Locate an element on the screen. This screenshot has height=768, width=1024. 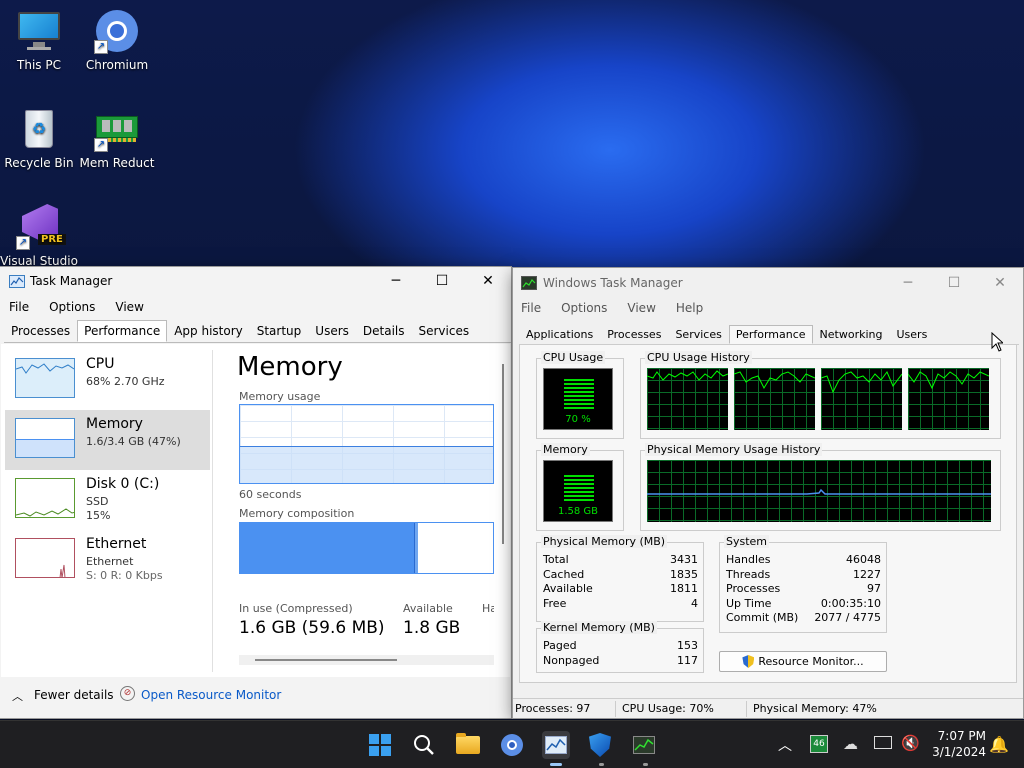
open-resource-monitor-link: Open Resource Monitor is located at coordinates (211, 695).